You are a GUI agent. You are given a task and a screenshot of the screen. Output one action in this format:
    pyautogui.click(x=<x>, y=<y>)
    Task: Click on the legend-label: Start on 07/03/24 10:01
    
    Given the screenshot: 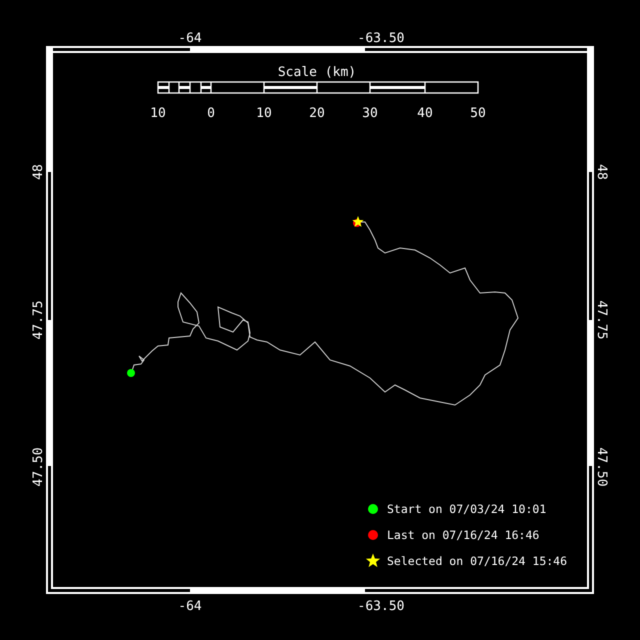 What is the action you would take?
    pyautogui.click(x=466, y=509)
    